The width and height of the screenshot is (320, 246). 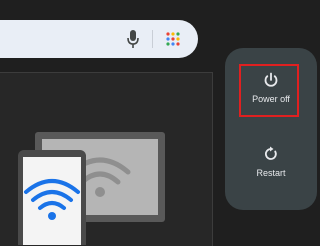 What do you see at coordinates (271, 173) in the screenshot?
I see `restart-label: Restart` at bounding box center [271, 173].